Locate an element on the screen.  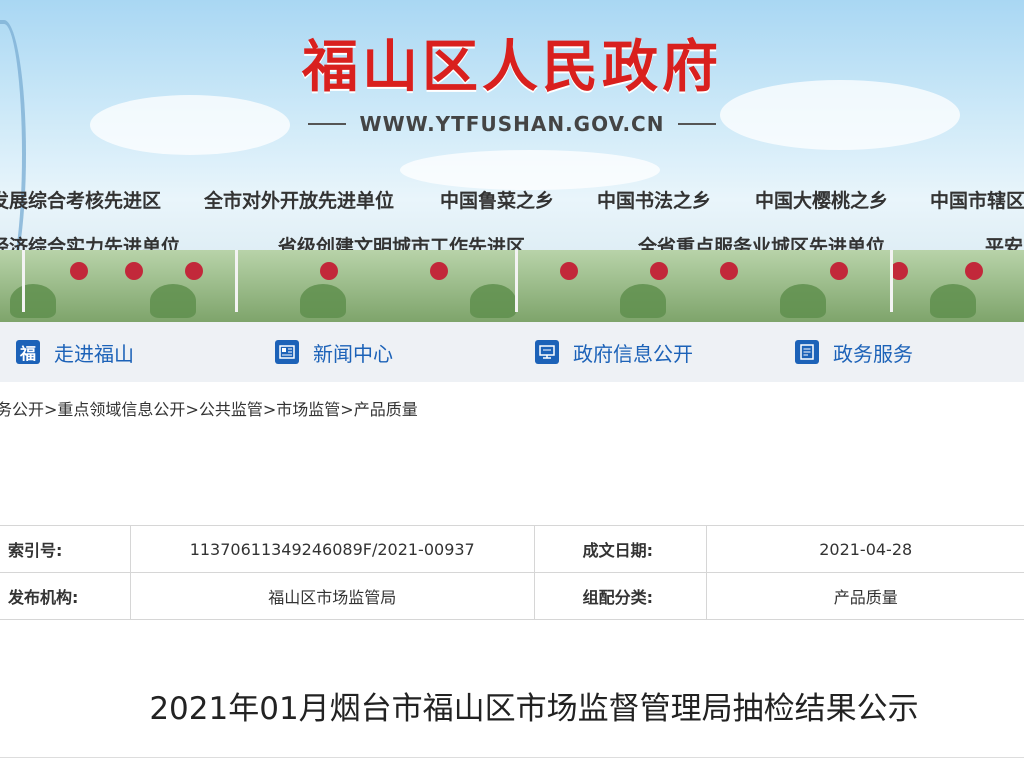
nav-item-label: 政务服务 is located at coordinates (873, 353).